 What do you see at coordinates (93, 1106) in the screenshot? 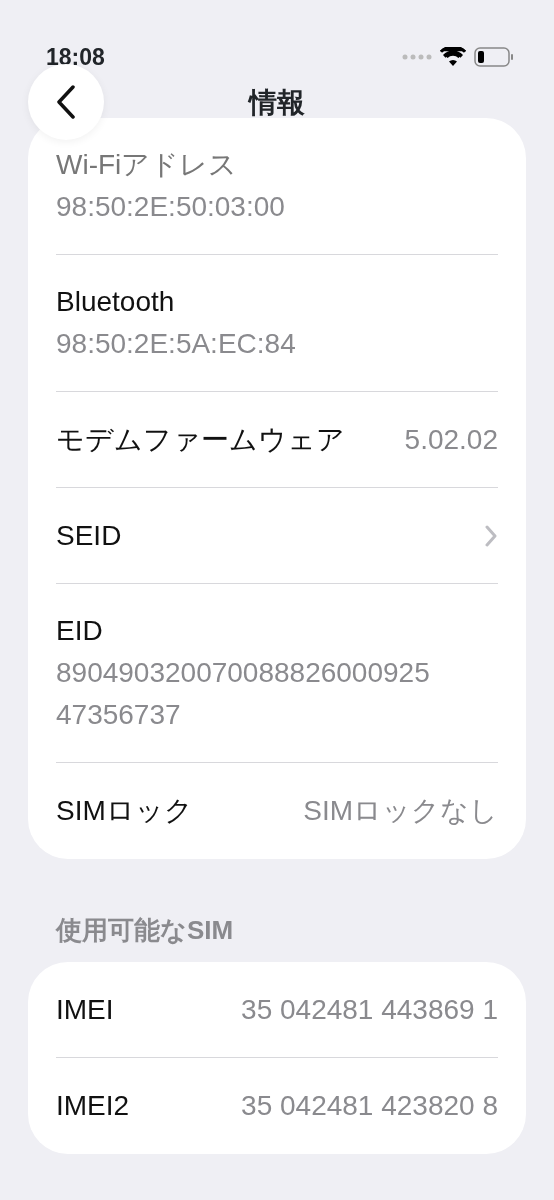
I see `row-label: IMEI2` at bounding box center [93, 1106].